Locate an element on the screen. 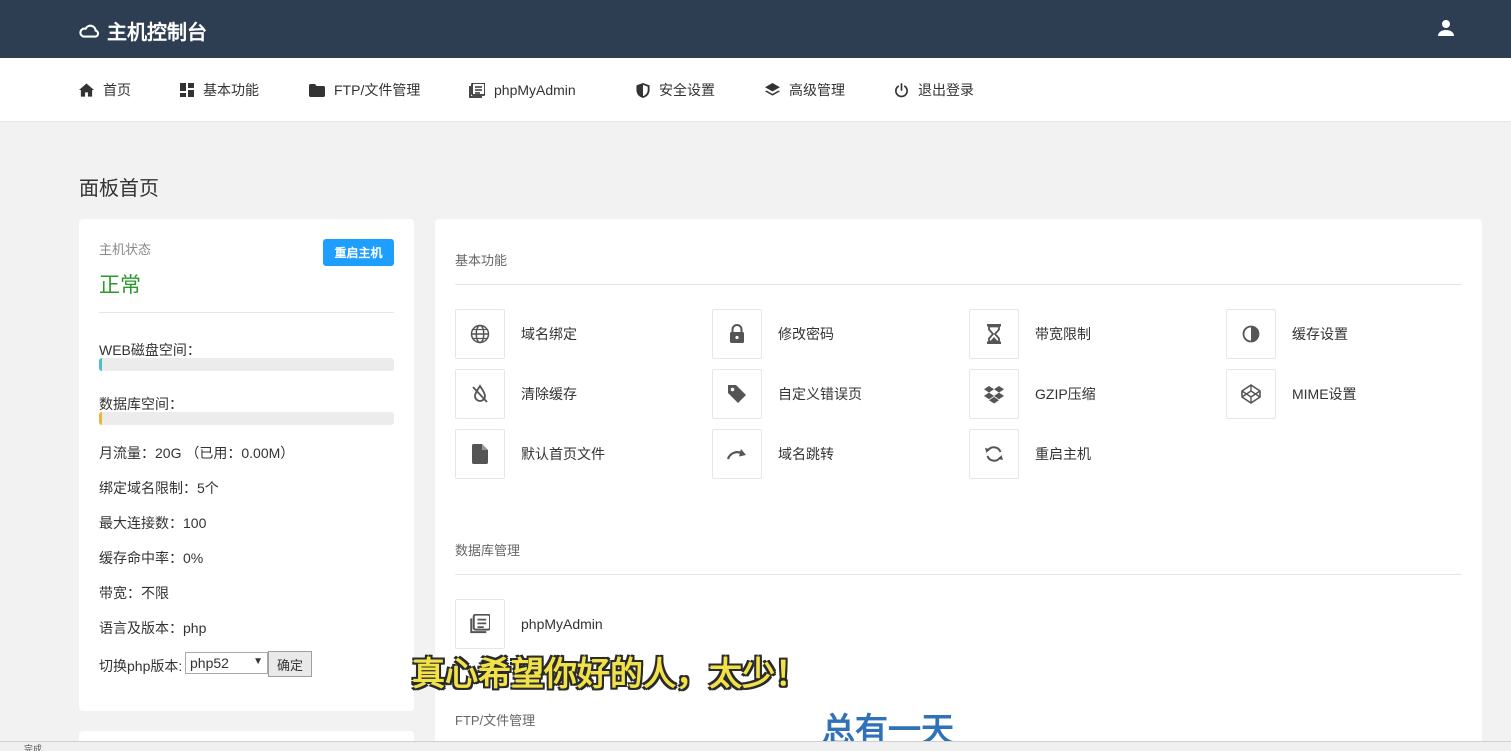 Image resolution: width=1511 pixels, height=751 pixels. web-disk-progress is located at coordinates (246, 364).